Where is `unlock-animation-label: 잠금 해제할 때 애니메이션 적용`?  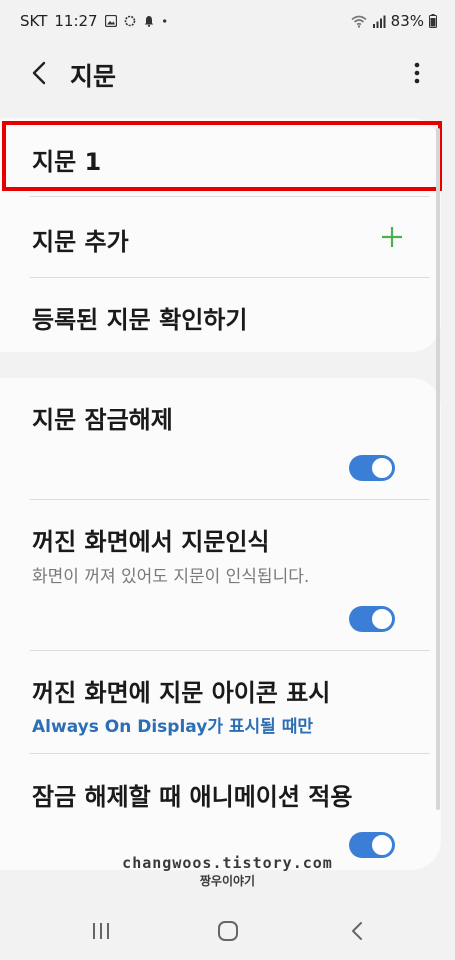 unlock-animation-label: 잠금 해제할 때 애니메이션 적용 is located at coordinates (192, 797).